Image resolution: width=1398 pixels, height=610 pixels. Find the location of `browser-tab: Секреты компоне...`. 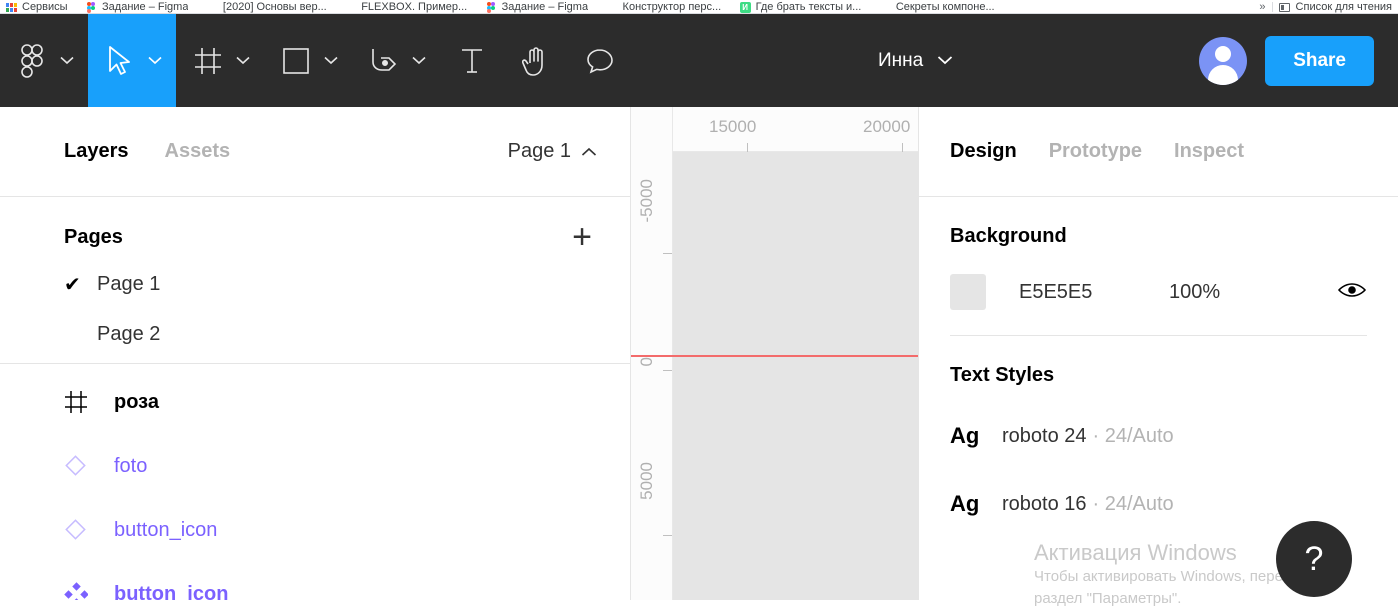

browser-tab: Секреты компоне... is located at coordinates (938, 6).